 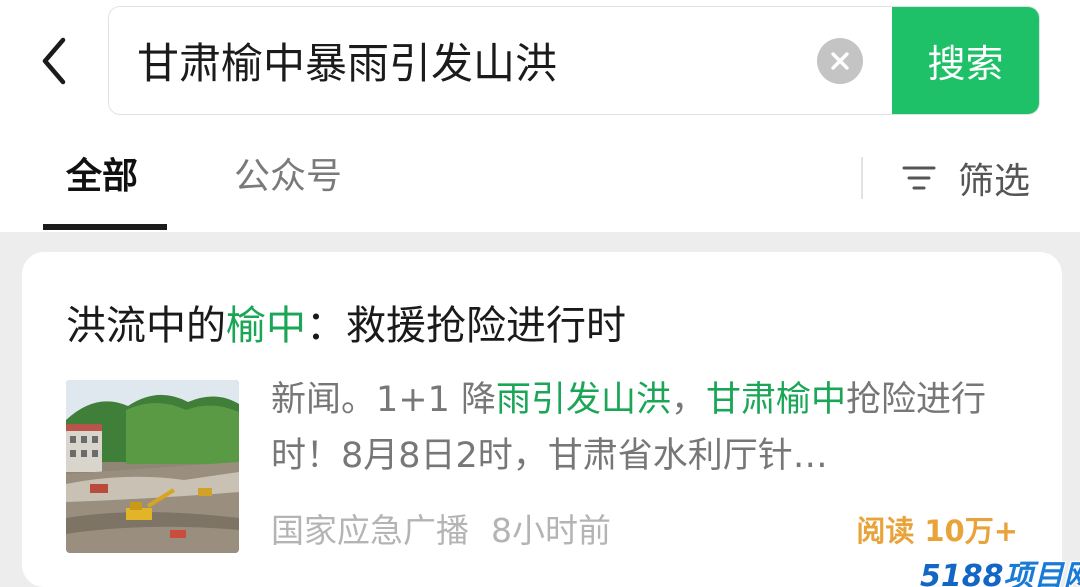 What do you see at coordinates (776, 400) in the screenshot?
I see `snippet-highlight: 甘肃榆中` at bounding box center [776, 400].